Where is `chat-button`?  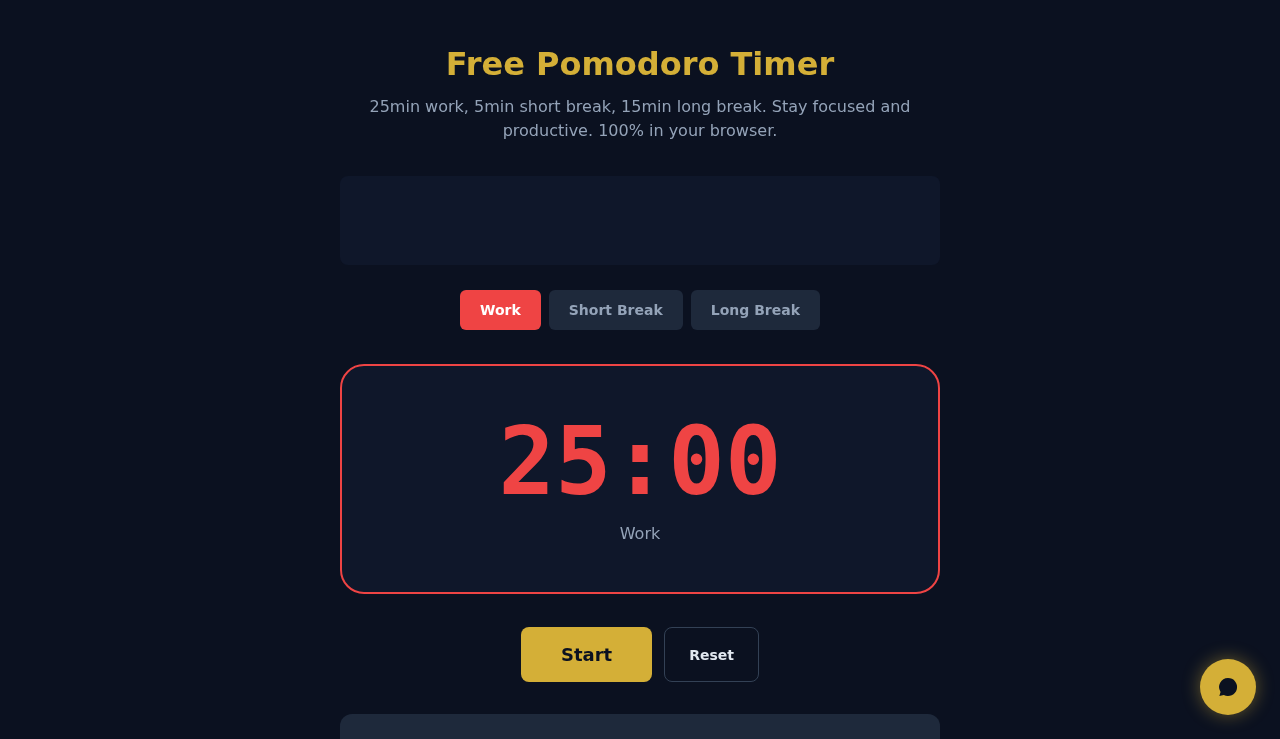 chat-button is located at coordinates (1228, 687).